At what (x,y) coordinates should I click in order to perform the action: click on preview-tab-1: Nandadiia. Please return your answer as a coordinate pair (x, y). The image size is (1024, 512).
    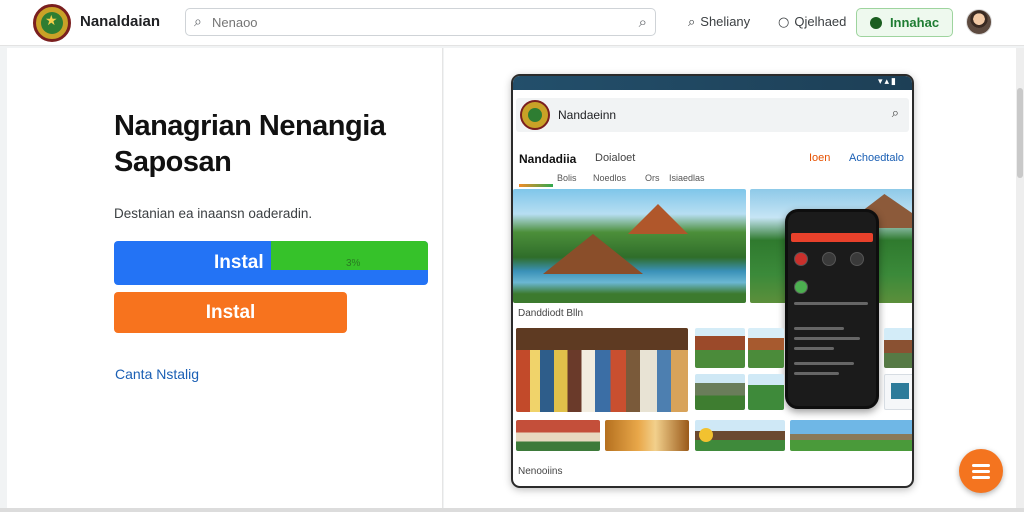
    Looking at the image, I should click on (548, 159).